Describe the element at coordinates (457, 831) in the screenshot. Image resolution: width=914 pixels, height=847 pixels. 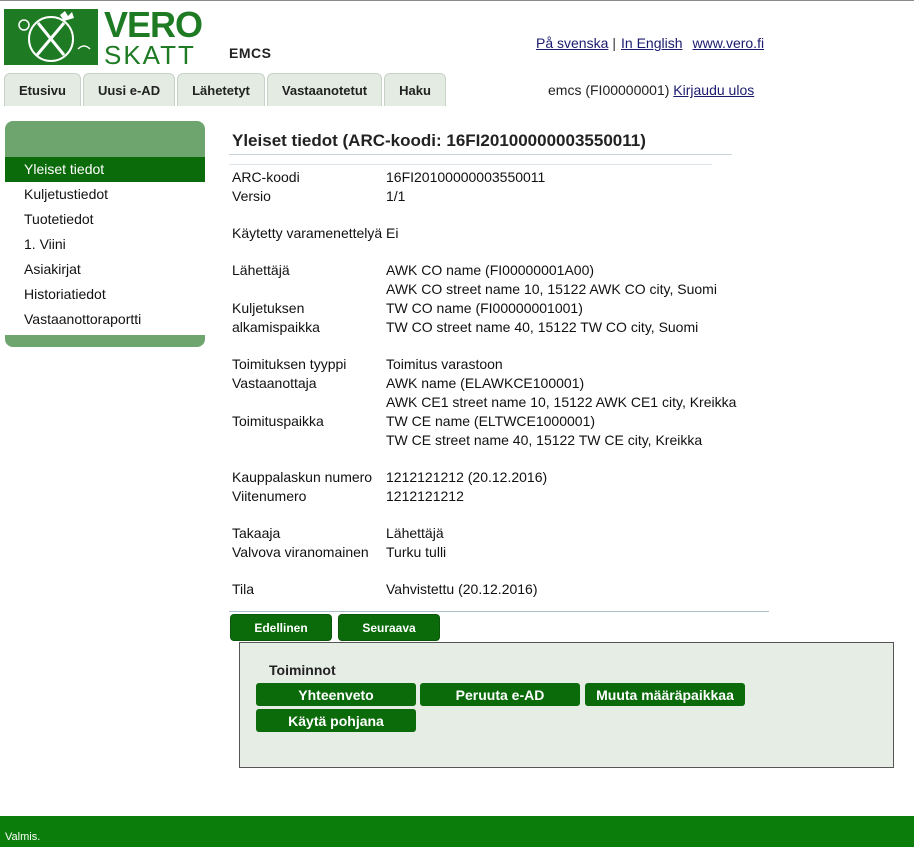
I see `status-bar: Valmis.` at that location.